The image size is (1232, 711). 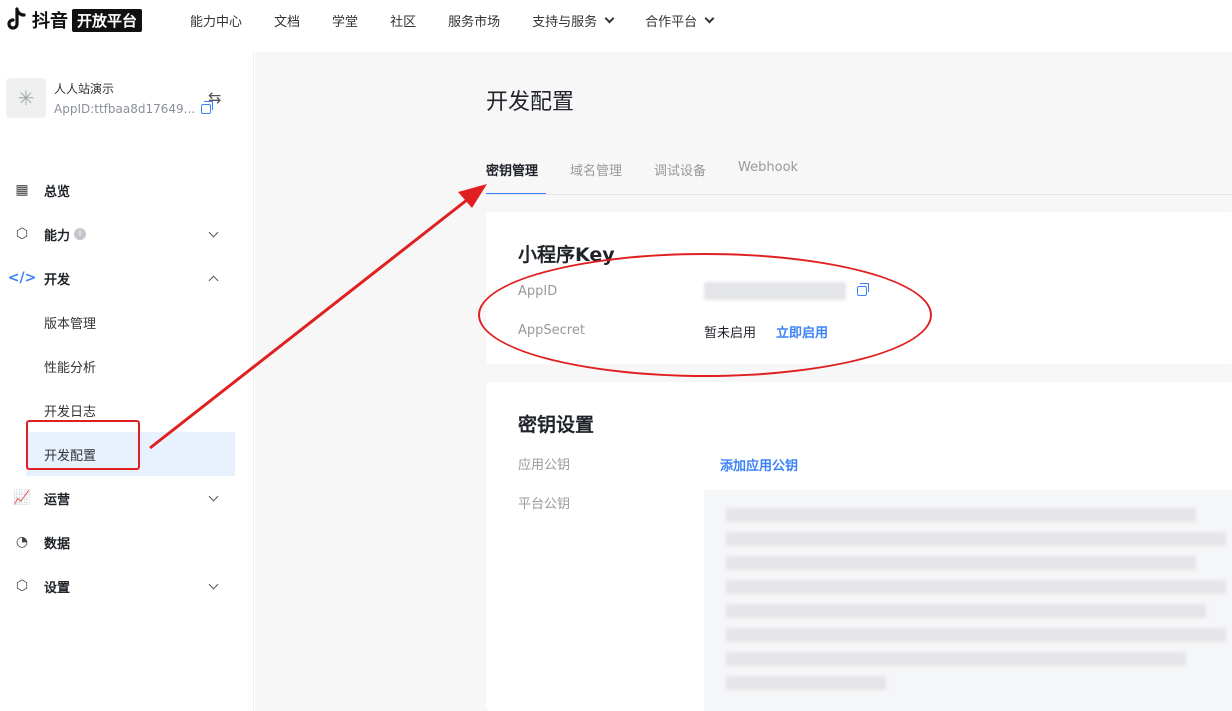 What do you see at coordinates (127, 542) in the screenshot?
I see `sidebar-item-data: ◔ 数据` at bounding box center [127, 542].